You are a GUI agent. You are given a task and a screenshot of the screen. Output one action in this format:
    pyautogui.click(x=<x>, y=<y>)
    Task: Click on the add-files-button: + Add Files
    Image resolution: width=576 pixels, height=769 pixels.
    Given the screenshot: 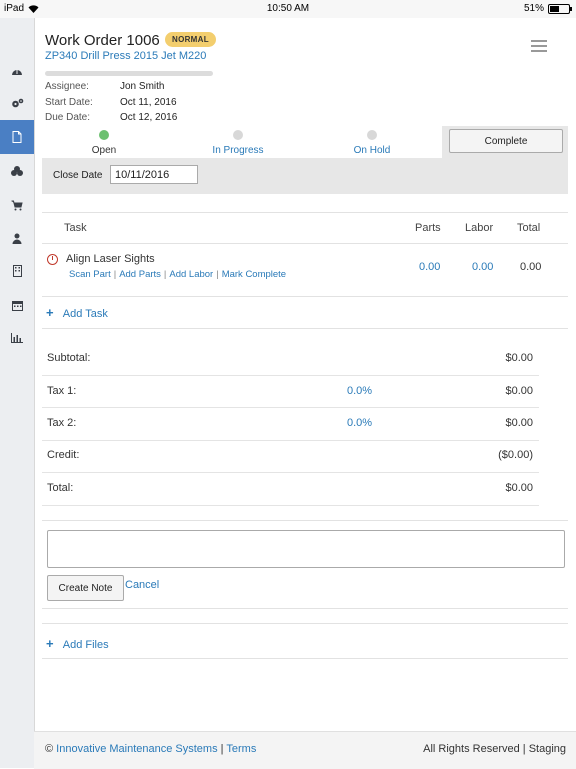 What is the action you would take?
    pyautogui.click(x=77, y=643)
    